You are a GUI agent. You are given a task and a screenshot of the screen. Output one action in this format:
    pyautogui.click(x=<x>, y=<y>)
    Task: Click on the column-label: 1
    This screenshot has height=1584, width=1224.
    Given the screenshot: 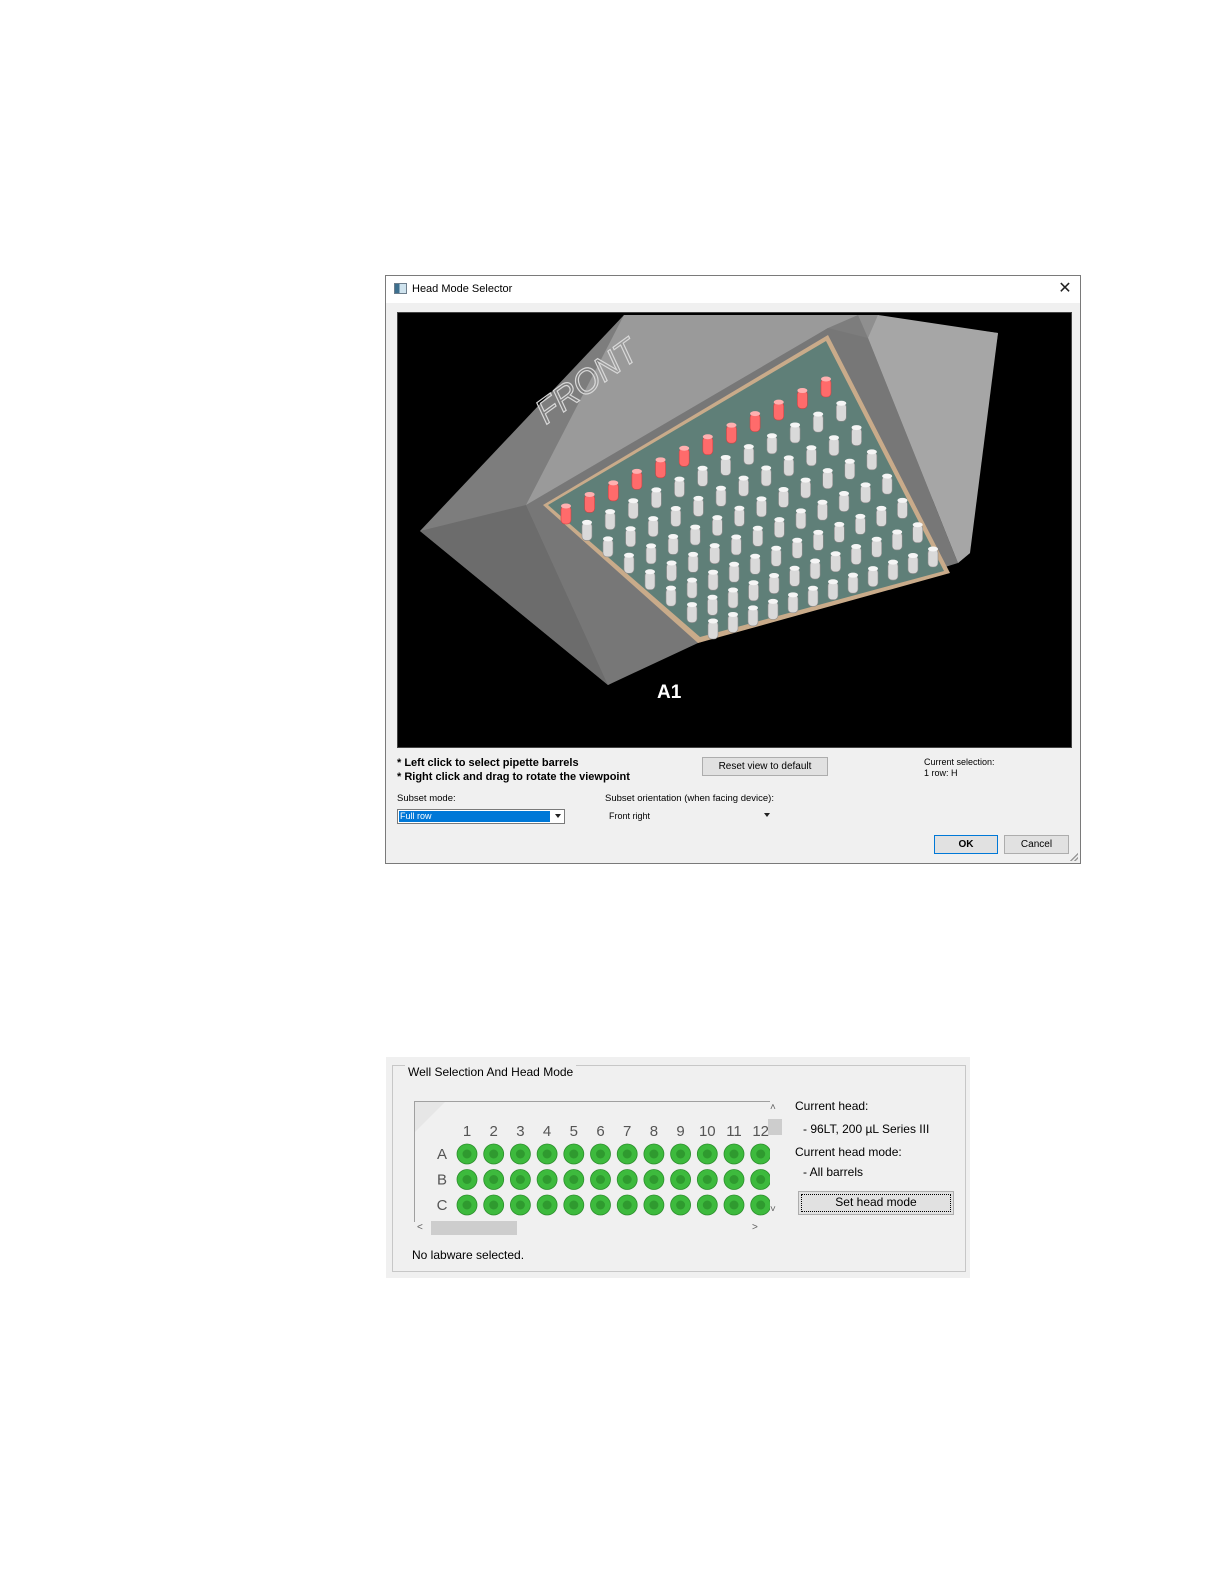 What is the action you would take?
    pyautogui.click(x=467, y=1131)
    